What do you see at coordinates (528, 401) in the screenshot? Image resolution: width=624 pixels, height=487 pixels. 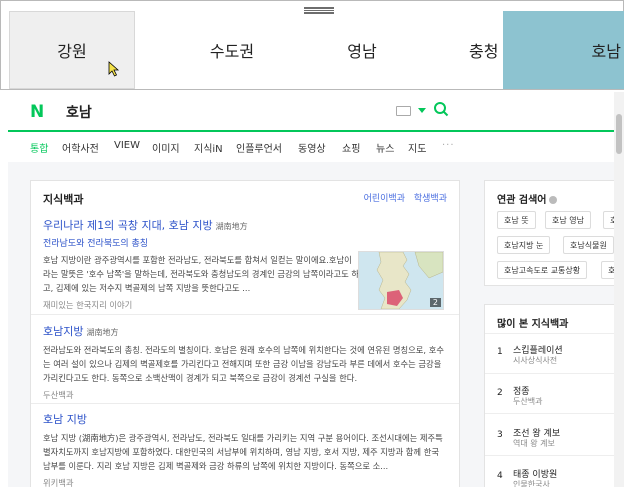 I see `popular-source: 두산백과` at bounding box center [528, 401].